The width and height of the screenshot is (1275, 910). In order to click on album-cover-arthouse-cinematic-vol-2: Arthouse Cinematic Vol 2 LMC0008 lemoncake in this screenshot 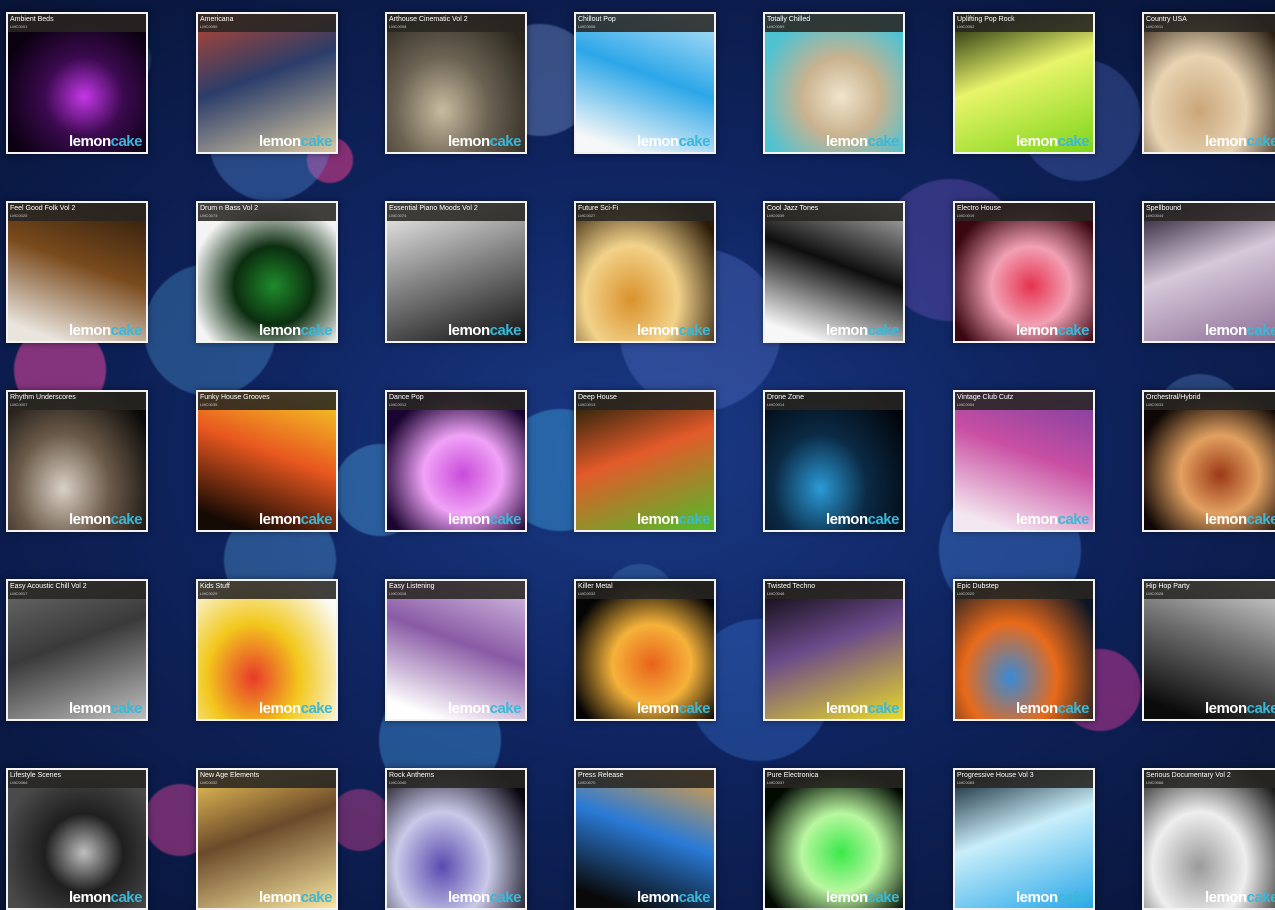, I will do `click(456, 83)`.